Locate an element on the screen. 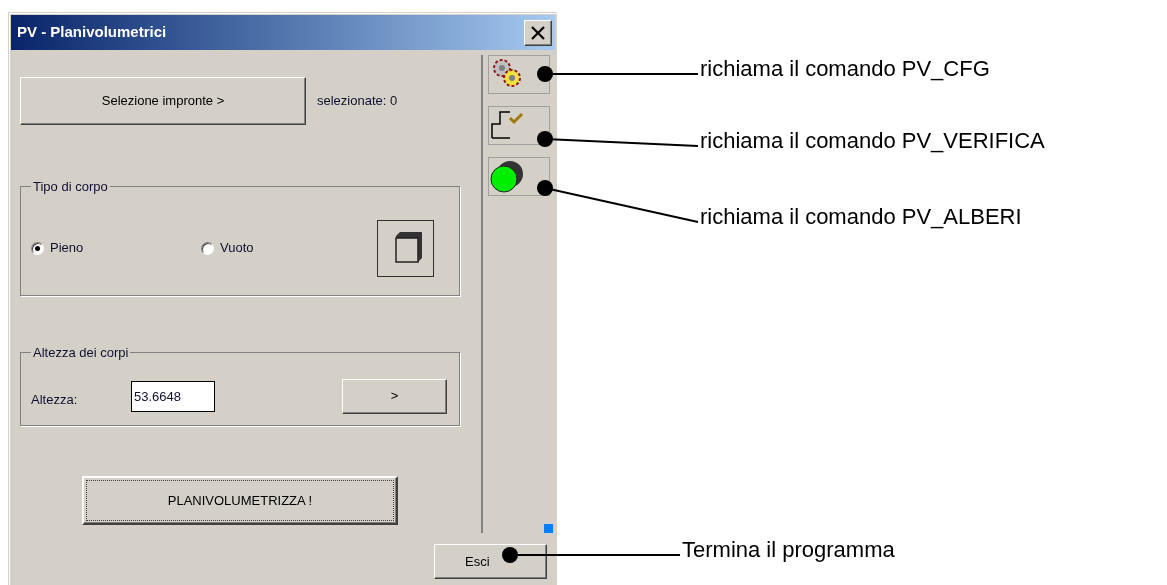 Image resolution: width=1167 pixels, height=585 pixels. apply-height-button: > is located at coordinates (394, 396).